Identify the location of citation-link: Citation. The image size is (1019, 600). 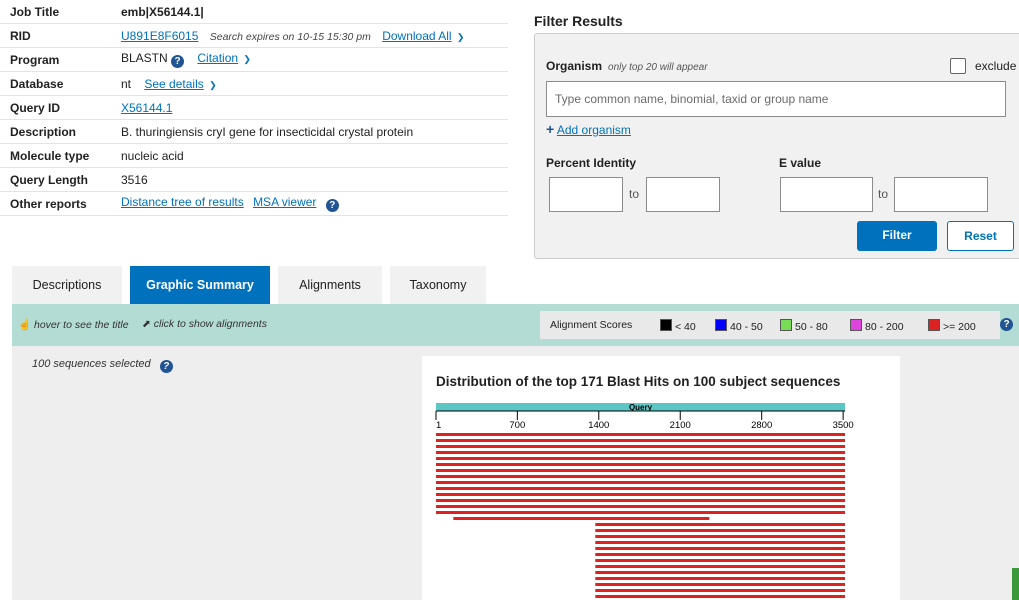
(217, 58).